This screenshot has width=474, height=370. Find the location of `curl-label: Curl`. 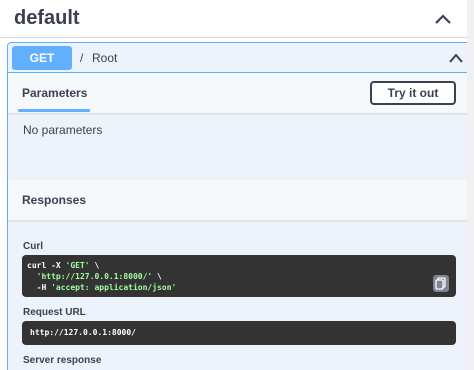

curl-label: Curl is located at coordinates (33, 246).